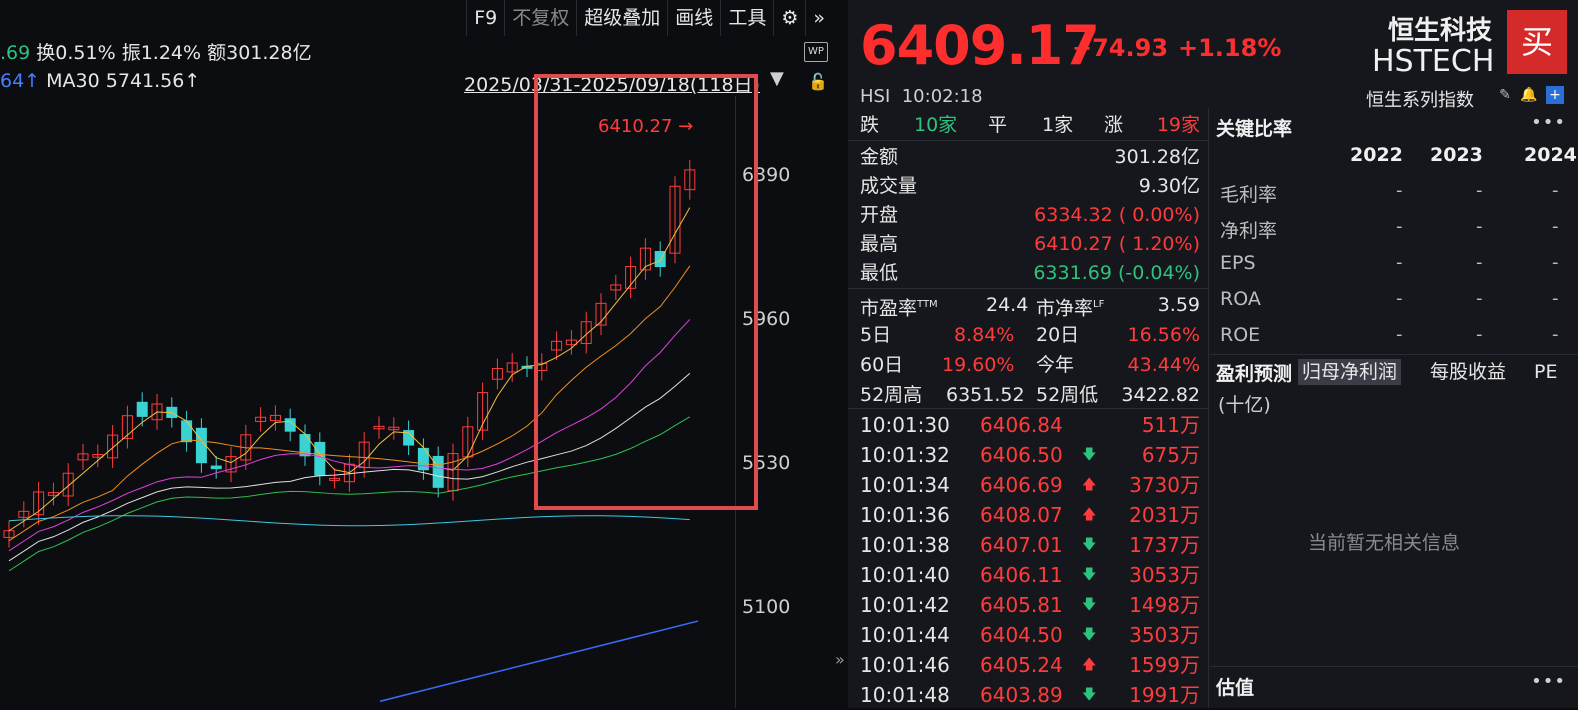 This screenshot has width=1578, height=710. I want to click on stat-label: 金额, so click(879, 157).